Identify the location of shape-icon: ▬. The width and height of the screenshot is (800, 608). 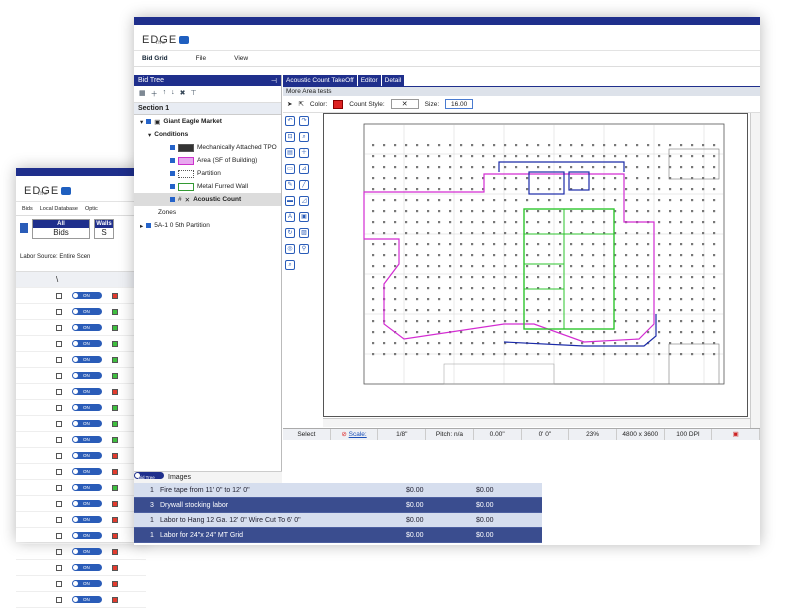
(290, 201).